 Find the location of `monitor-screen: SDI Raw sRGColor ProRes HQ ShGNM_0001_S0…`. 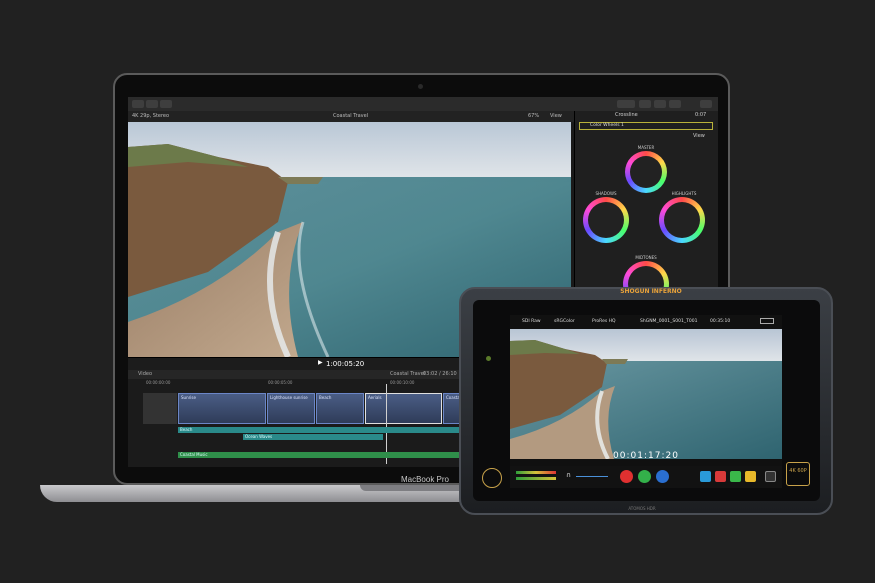

monitor-screen: SDI Raw sRGColor ProRes HQ ShGNM_0001_S0… is located at coordinates (646, 401).